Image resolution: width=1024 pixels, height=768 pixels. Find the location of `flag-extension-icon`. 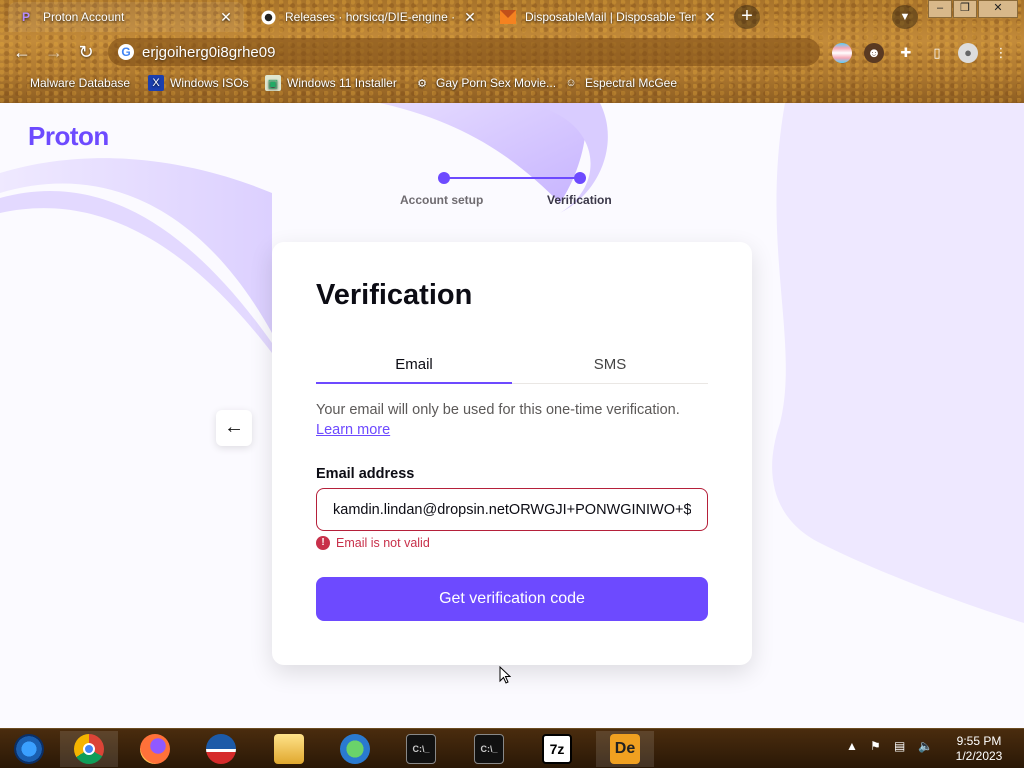

flag-extension-icon is located at coordinates (842, 53).